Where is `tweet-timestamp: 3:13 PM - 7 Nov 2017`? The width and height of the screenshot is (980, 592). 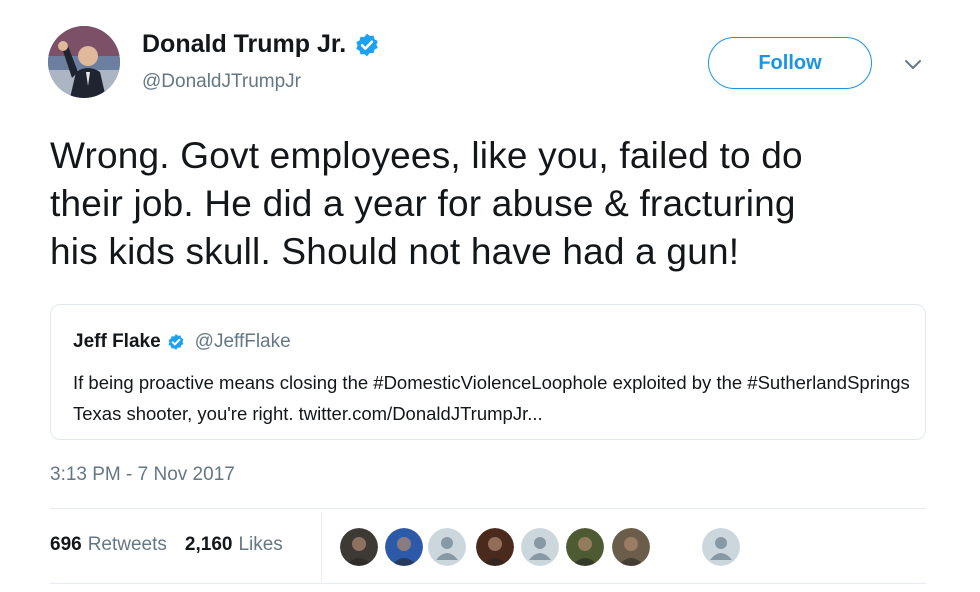
tweet-timestamp: 3:13 PM - 7 Nov 2017 is located at coordinates (142, 475).